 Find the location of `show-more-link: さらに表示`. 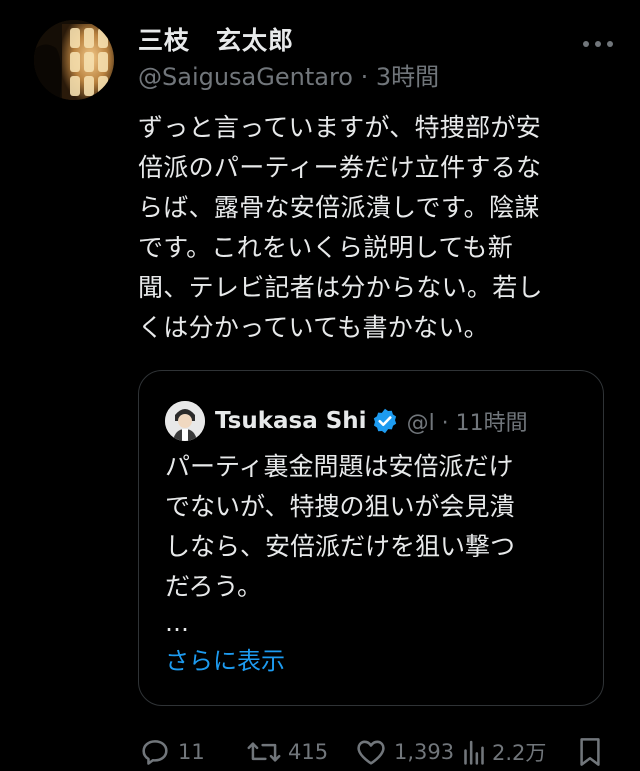

show-more-link: さらに表示 is located at coordinates (225, 661).